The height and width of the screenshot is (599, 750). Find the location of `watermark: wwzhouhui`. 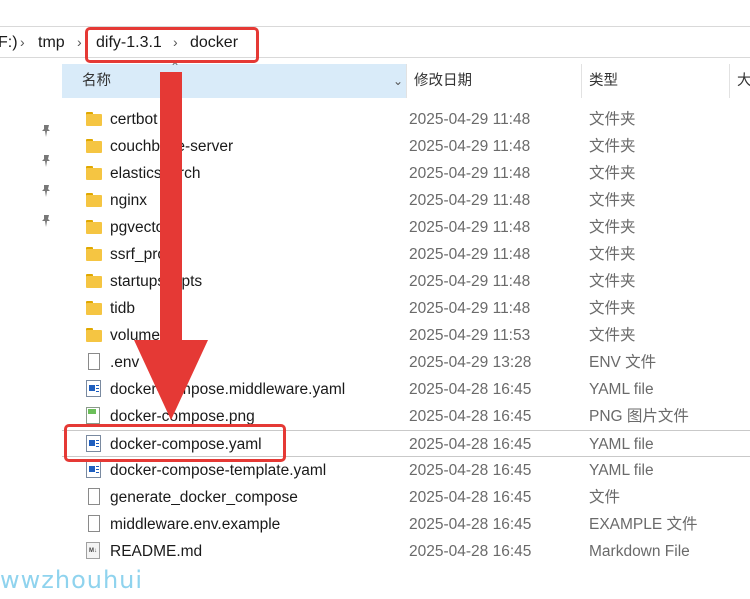

watermark: wwzhouhui is located at coordinates (72, 580).